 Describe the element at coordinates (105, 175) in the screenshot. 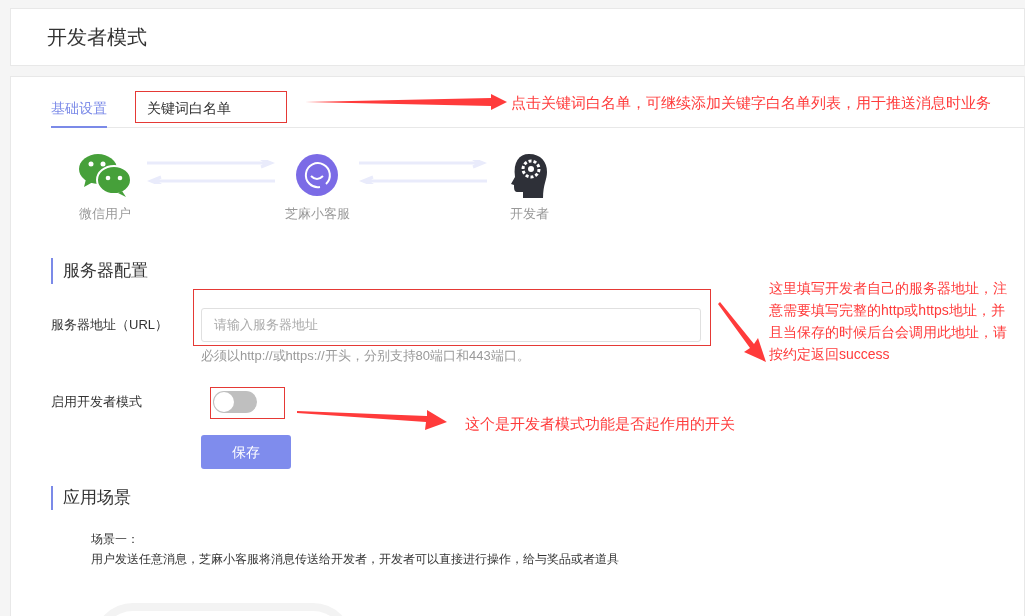

I see `chat-bubbles-icon` at that location.